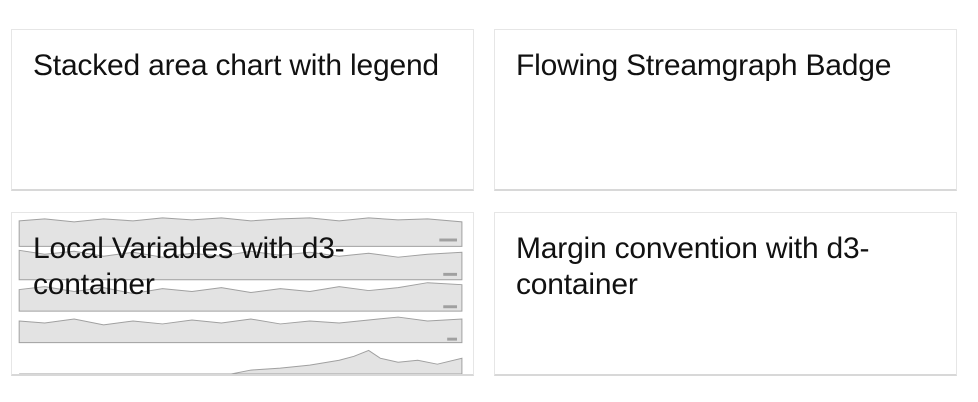 The height and width of the screenshot is (402, 978). I want to click on card-title: Local Variables with d3-container, so click(189, 266).